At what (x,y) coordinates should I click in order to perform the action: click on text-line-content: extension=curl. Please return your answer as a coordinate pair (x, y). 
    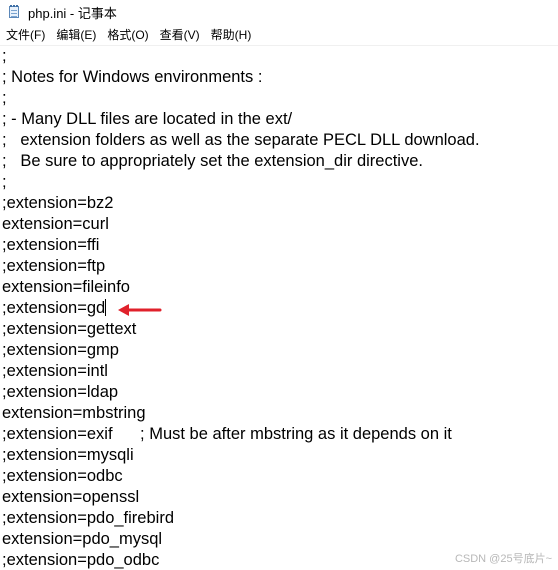
    Looking at the image, I should click on (55, 224).